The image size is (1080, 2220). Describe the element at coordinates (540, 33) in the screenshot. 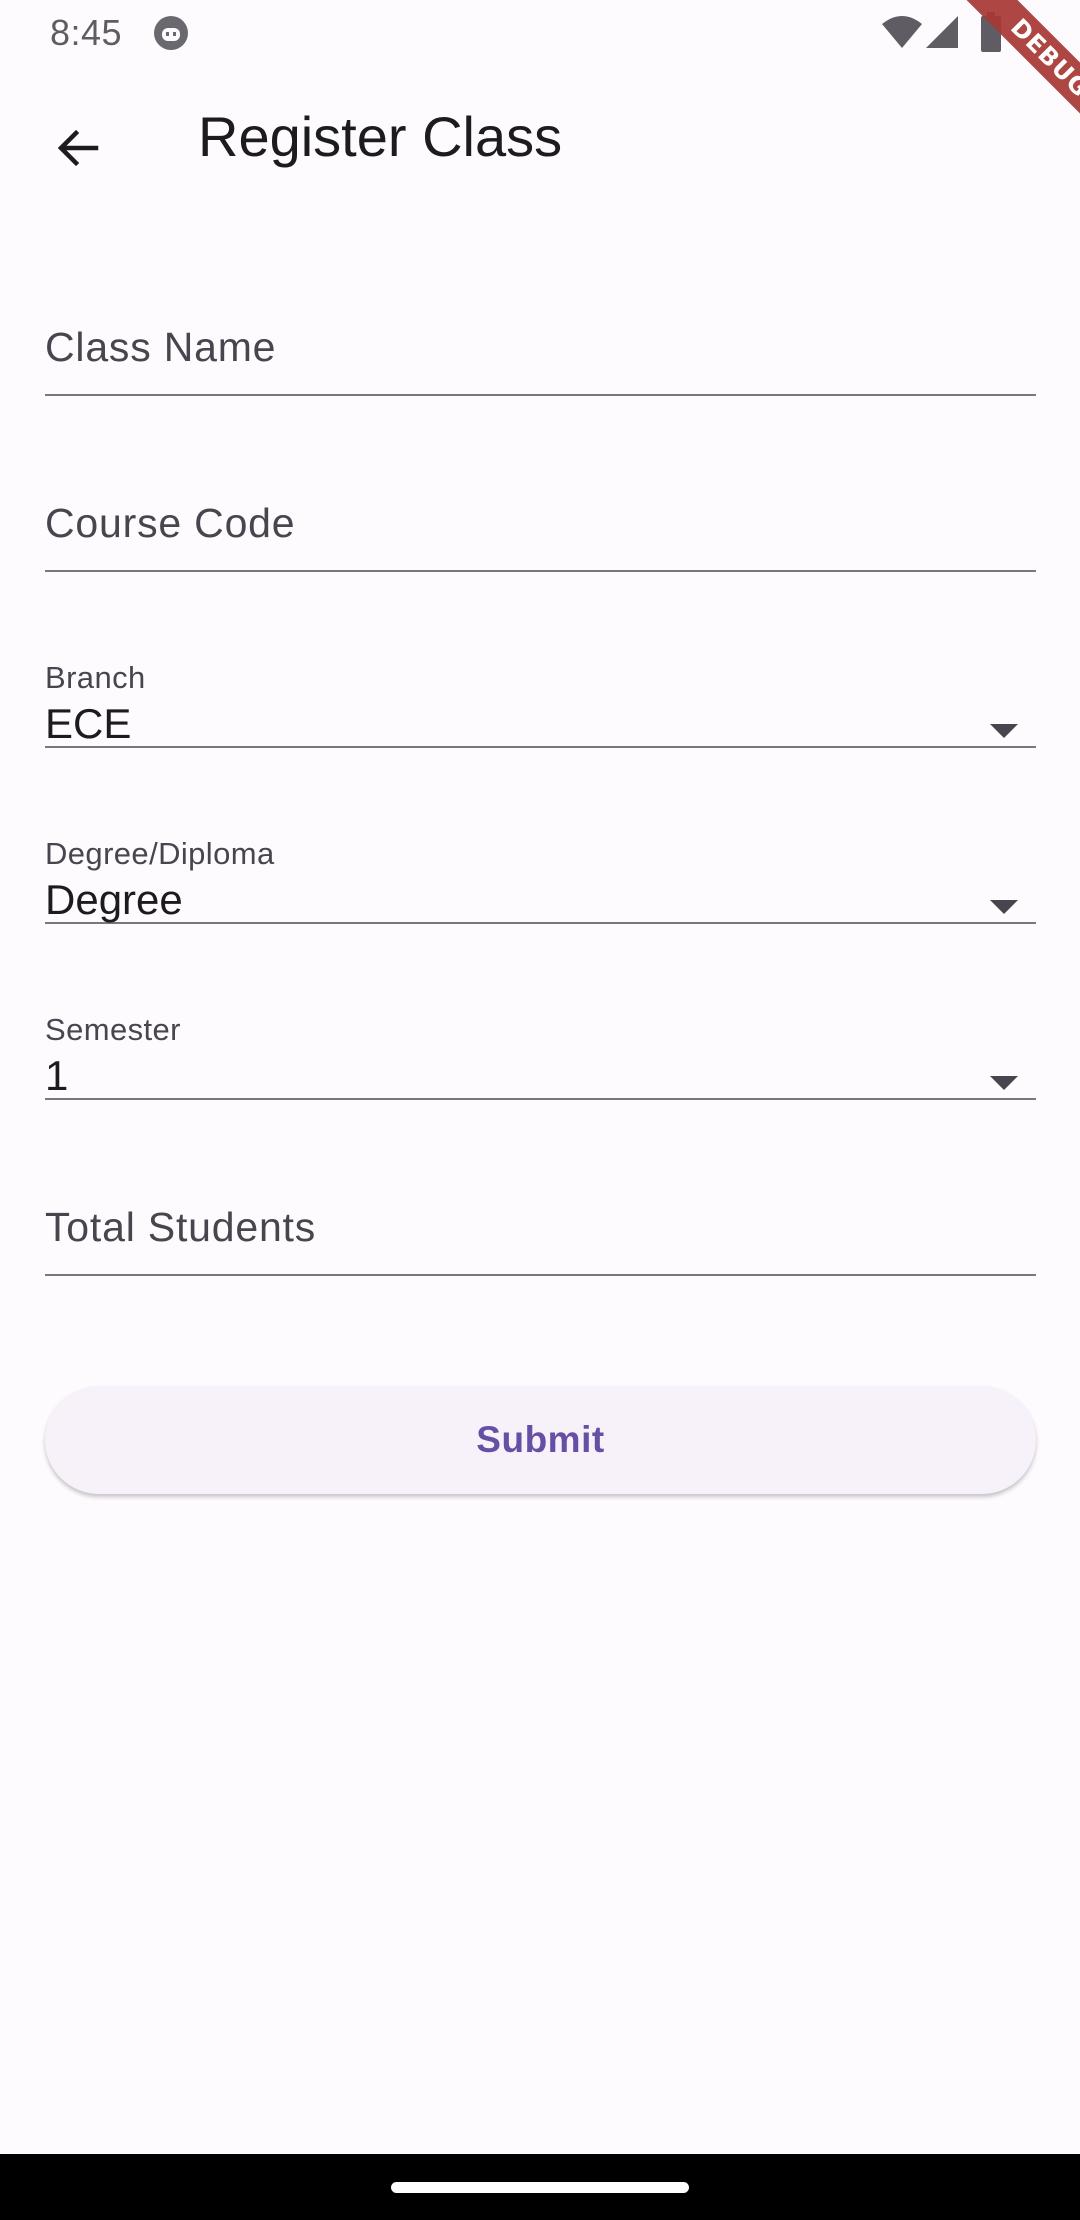

I see `status-bar: 8:45` at that location.